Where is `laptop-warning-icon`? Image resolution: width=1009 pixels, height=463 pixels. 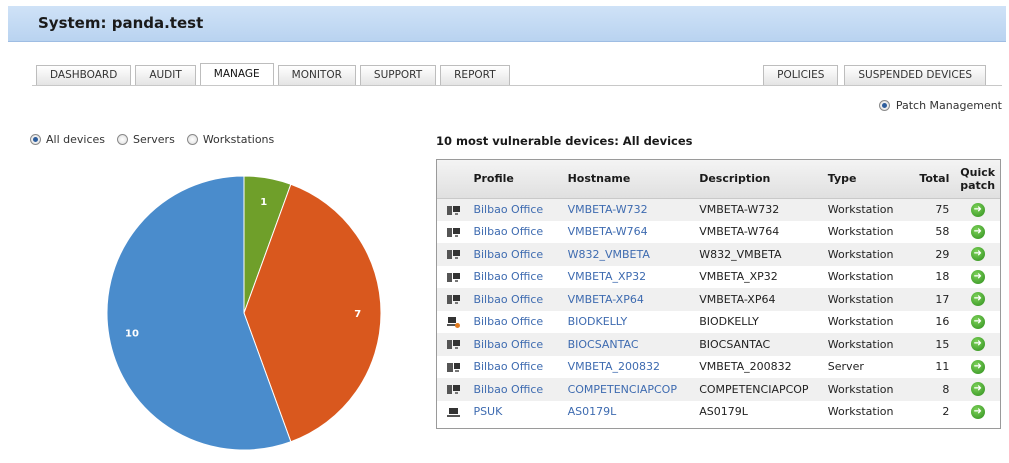 laptop-warning-icon is located at coordinates (453, 321).